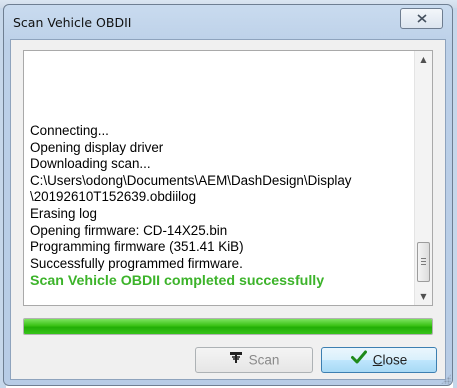  I want to click on log-line: Programming firmware (351.41 KiB), so click(137, 247).